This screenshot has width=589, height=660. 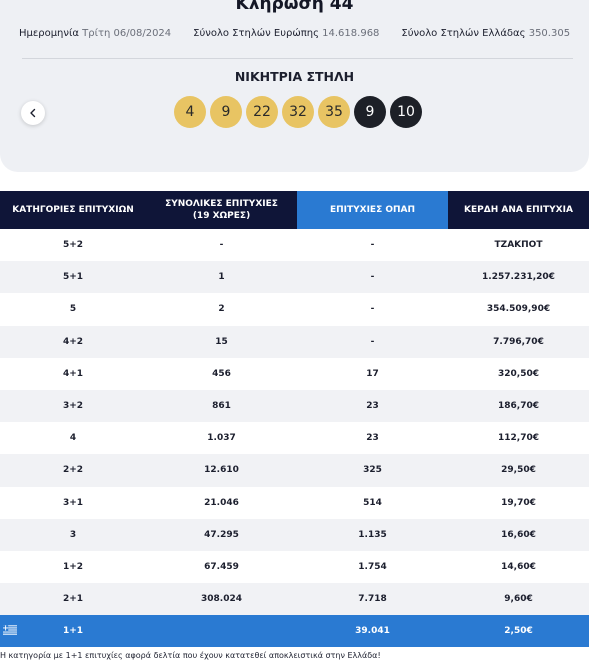 I want to click on cell-category-value: 4, so click(x=73, y=438).